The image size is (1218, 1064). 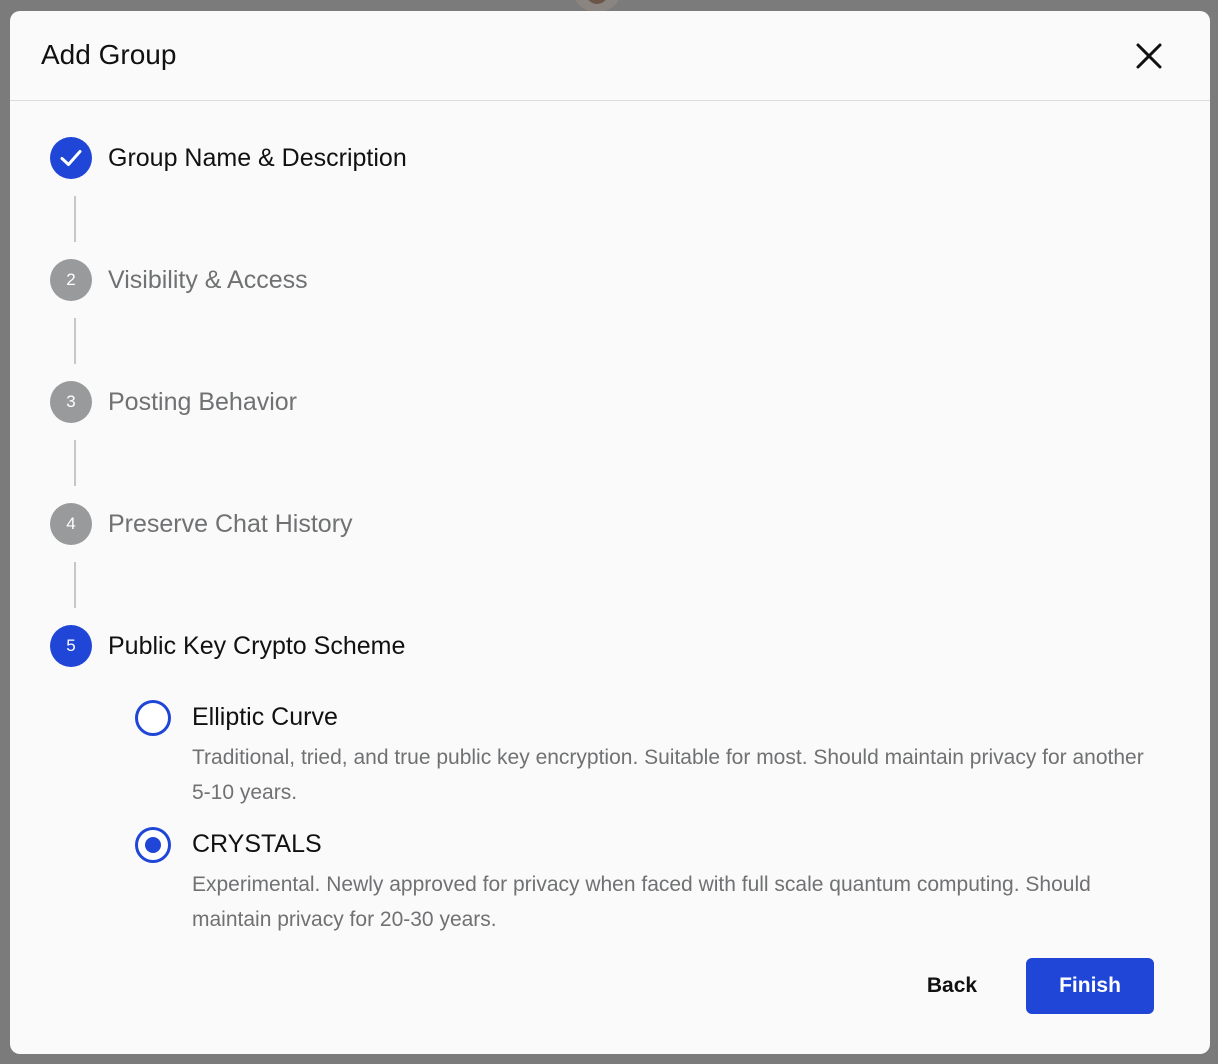 What do you see at coordinates (1090, 986) in the screenshot?
I see `finish-button: Finish` at bounding box center [1090, 986].